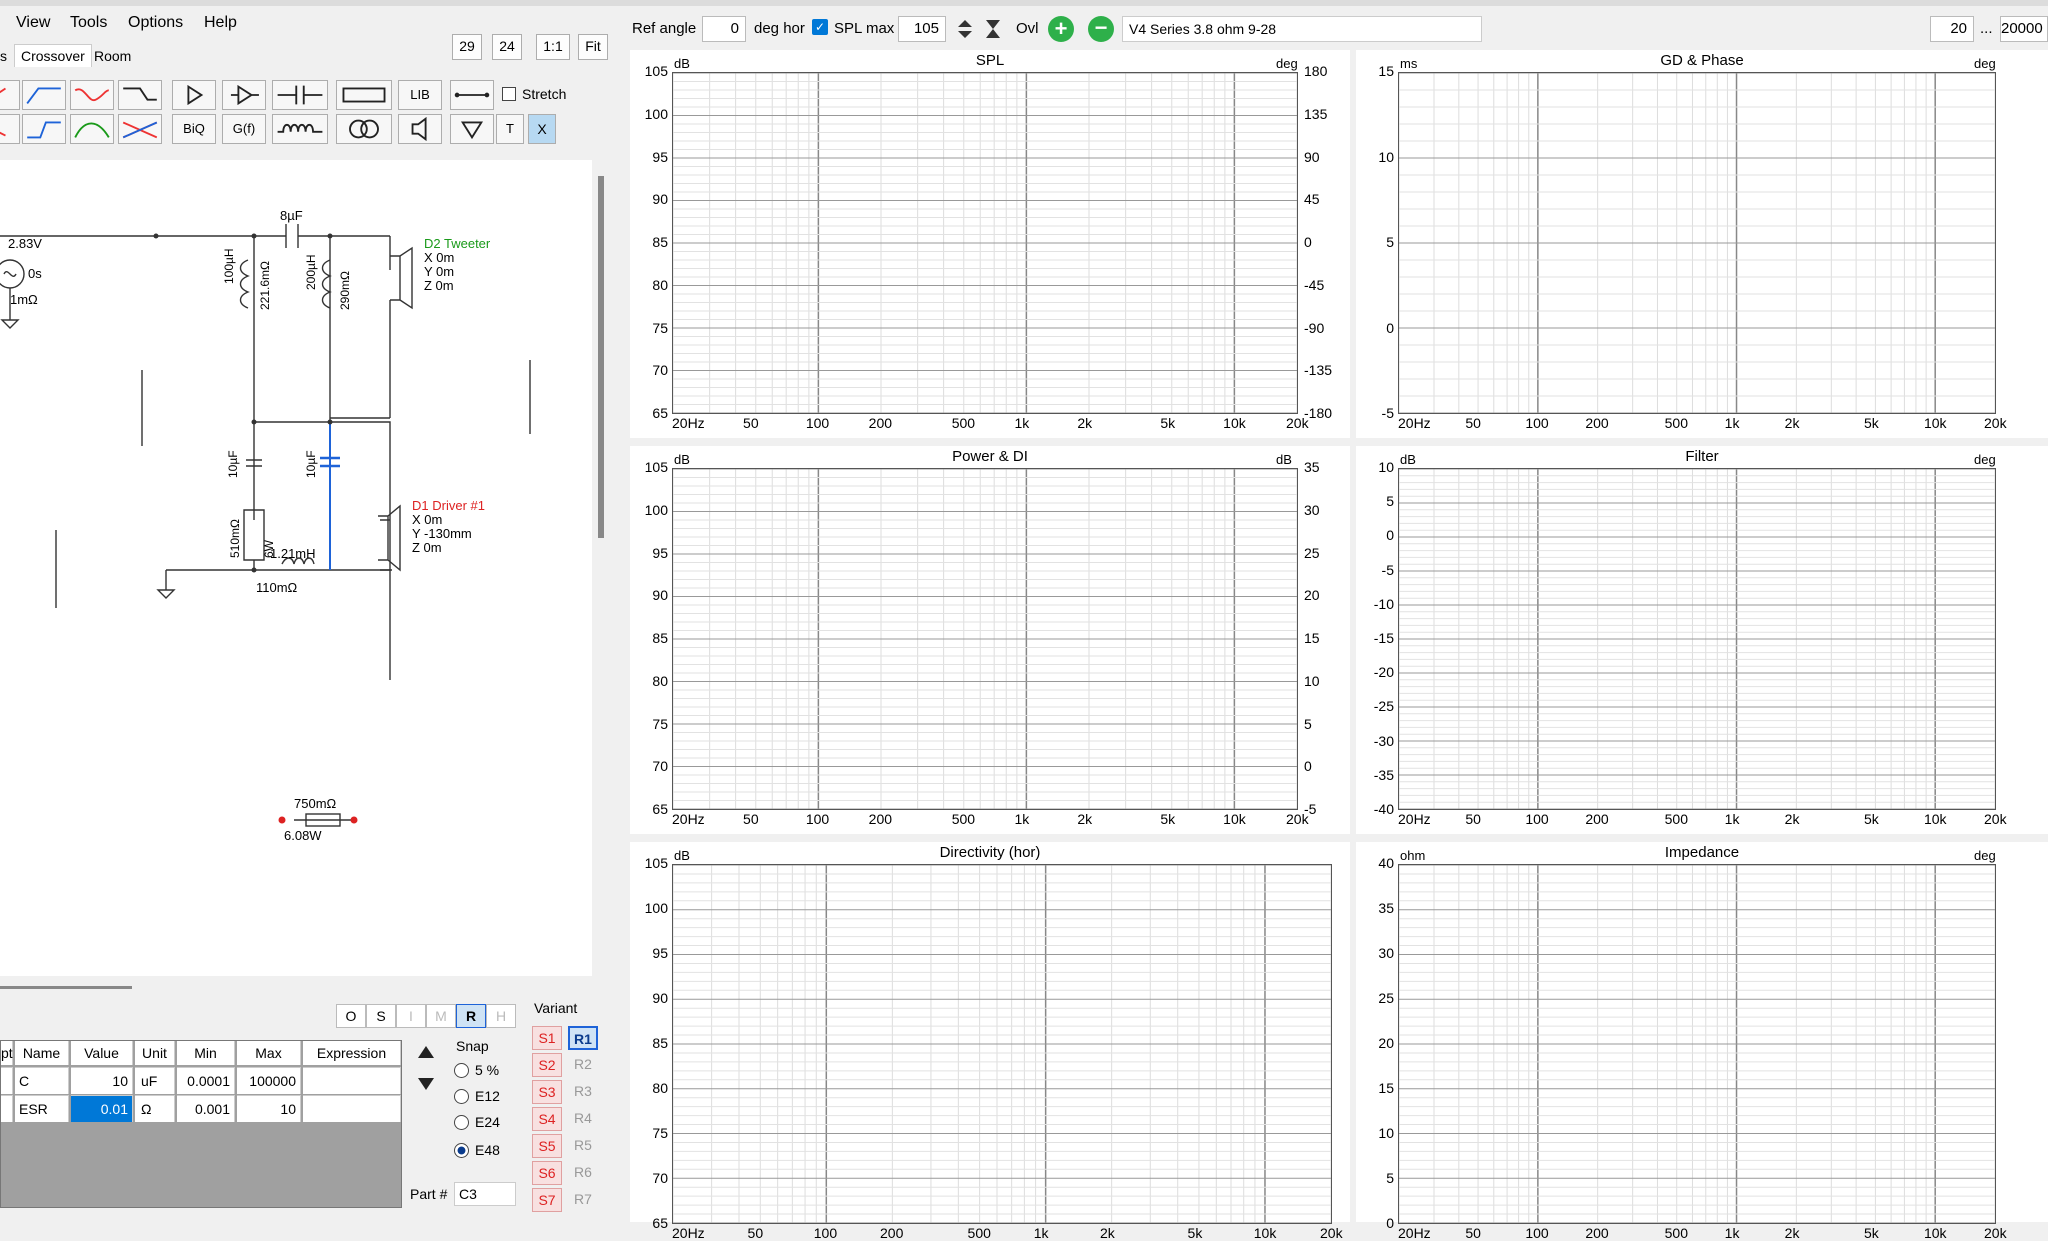  I want to click on ref-angle-field: 0, so click(724, 29).